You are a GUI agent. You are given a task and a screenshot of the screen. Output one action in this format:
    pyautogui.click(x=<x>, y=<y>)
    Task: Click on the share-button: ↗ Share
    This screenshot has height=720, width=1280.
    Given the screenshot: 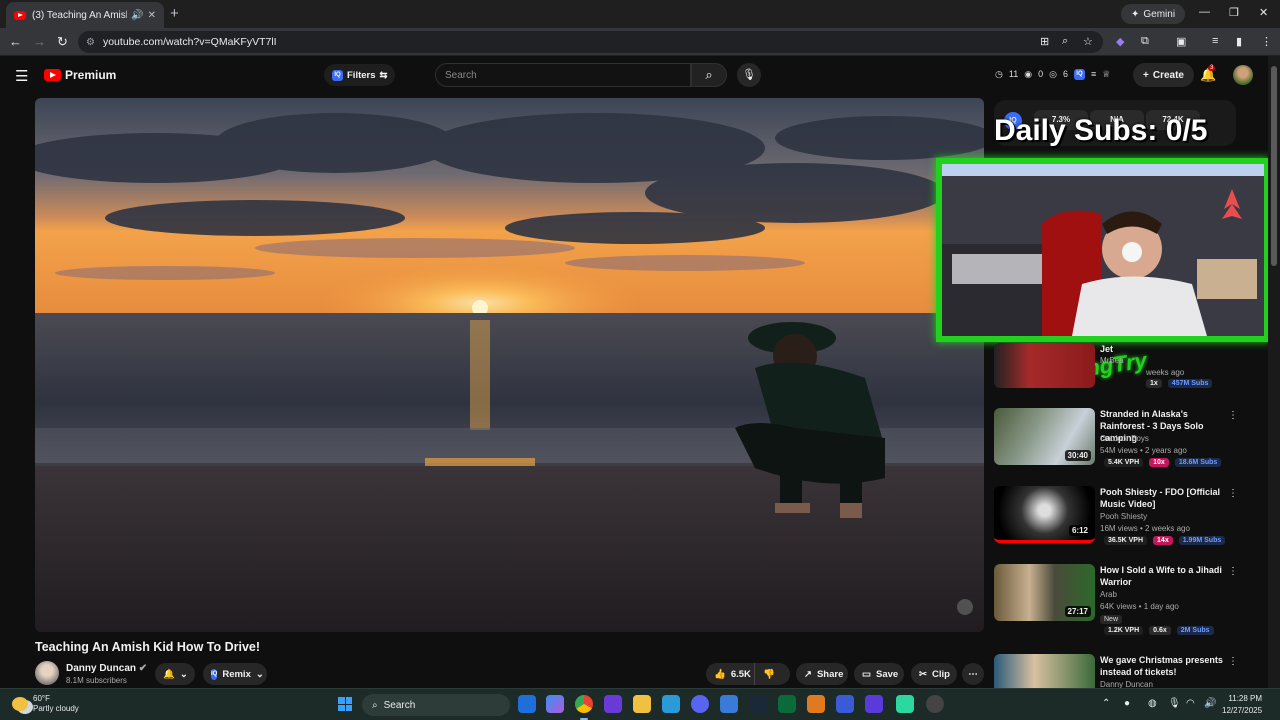 What is the action you would take?
    pyautogui.click(x=822, y=674)
    